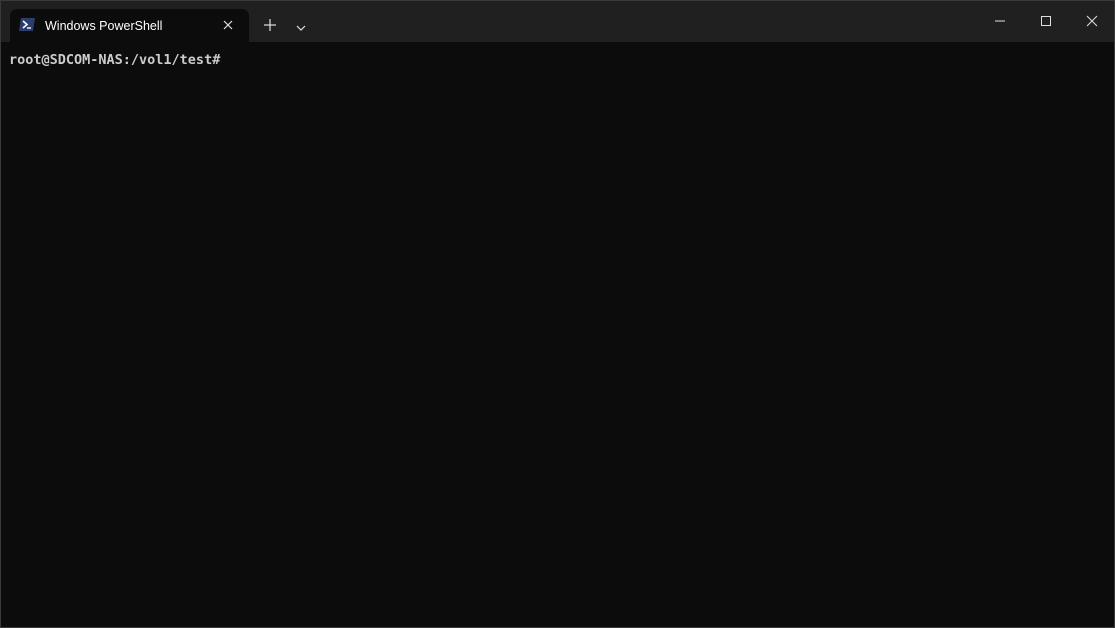 This screenshot has width=1115, height=628. What do you see at coordinates (27, 24) in the screenshot?
I see `powershell-icon` at bounding box center [27, 24].